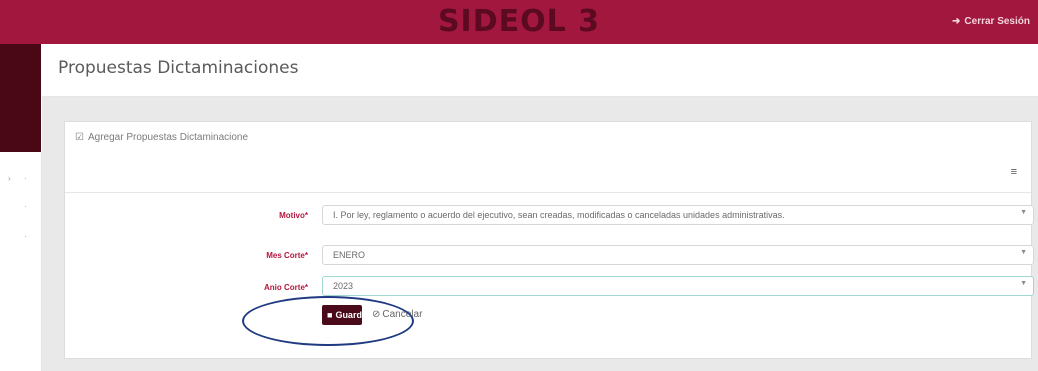 Image resolution: width=1038 pixels, height=371 pixels. What do you see at coordinates (678, 286) in the screenshot?
I see `anio-corte-select: 2023 ▼` at bounding box center [678, 286].